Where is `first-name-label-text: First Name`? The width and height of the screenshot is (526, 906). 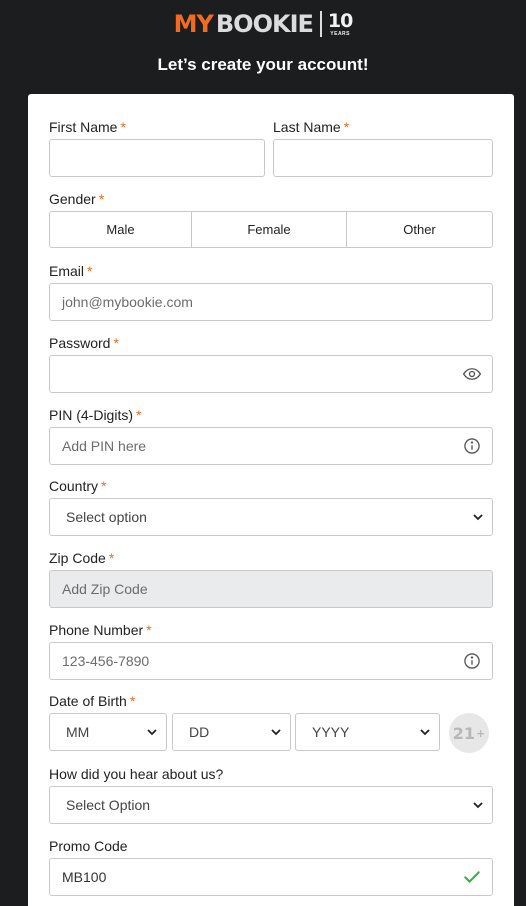
first-name-label-text: First Name is located at coordinates (83, 127).